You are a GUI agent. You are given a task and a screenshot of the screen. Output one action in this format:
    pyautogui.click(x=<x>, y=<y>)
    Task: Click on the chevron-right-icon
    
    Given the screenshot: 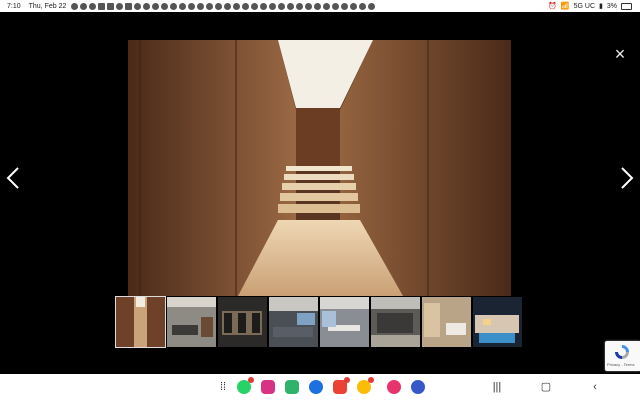 What is the action you would take?
    pyautogui.click(x=627, y=178)
    